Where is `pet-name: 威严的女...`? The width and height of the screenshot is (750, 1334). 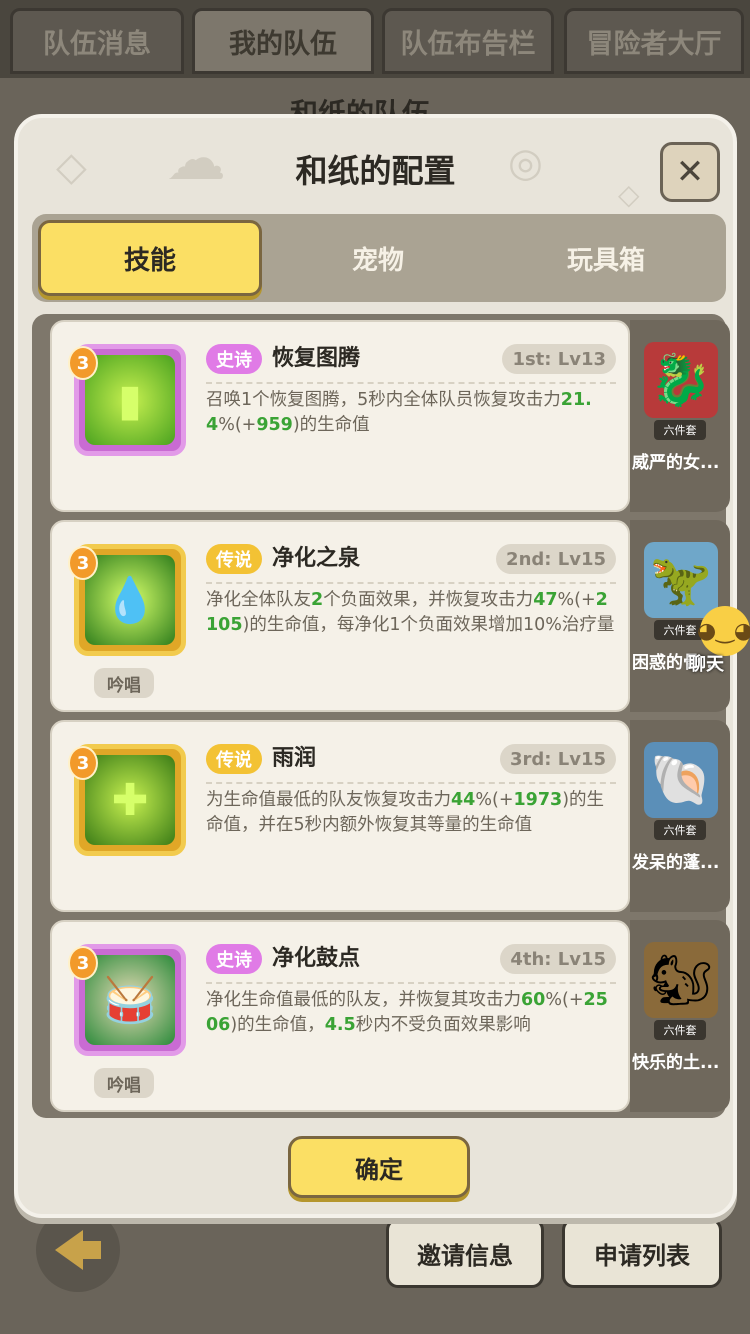 pet-name: 威严的女... is located at coordinates (676, 463).